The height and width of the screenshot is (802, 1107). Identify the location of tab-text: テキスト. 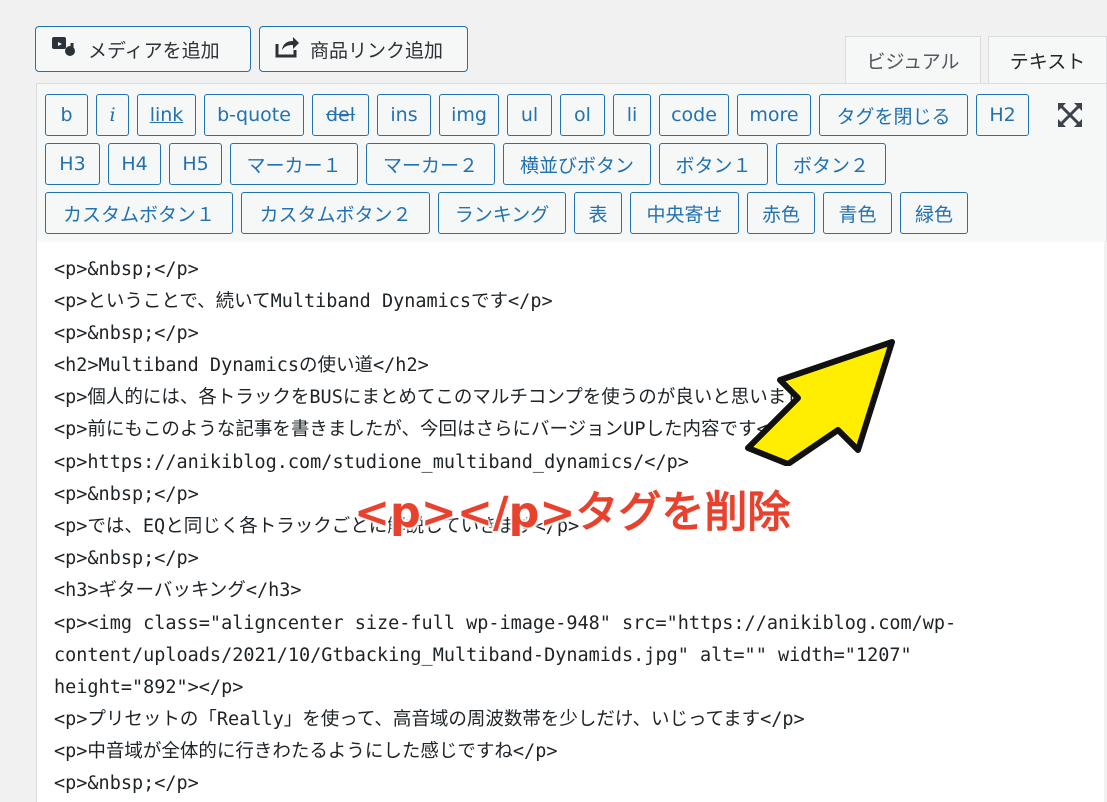
(1047, 59).